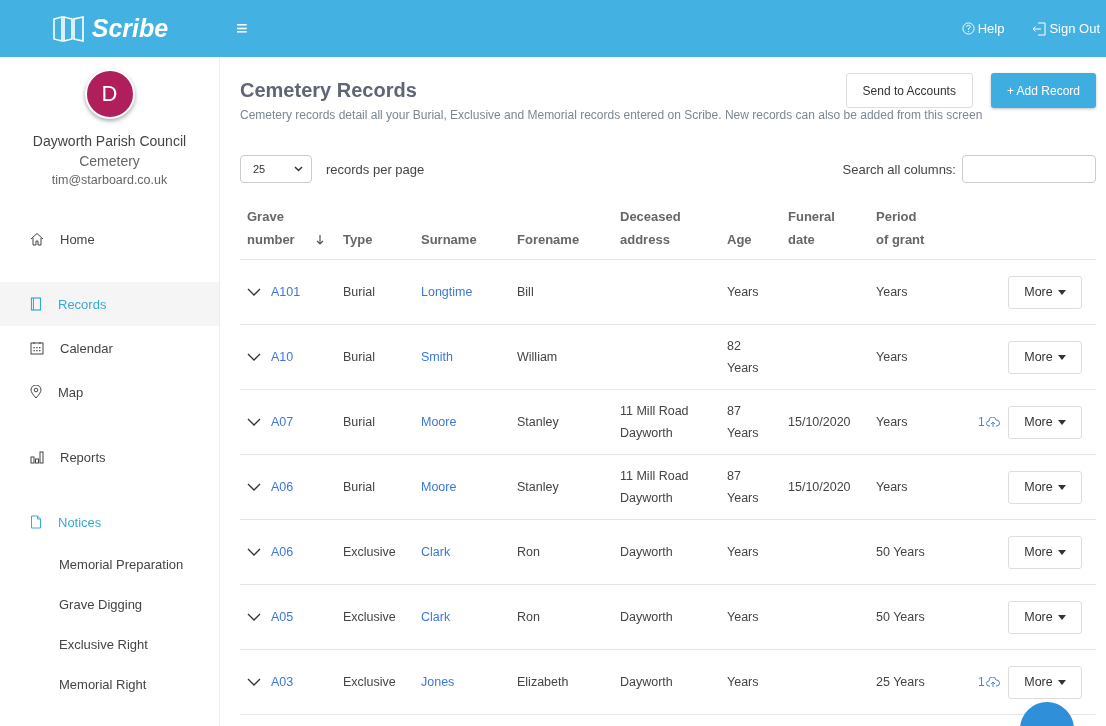 Image resolution: width=1106 pixels, height=726 pixels. What do you see at coordinates (968, 28) in the screenshot?
I see `help-icon` at bounding box center [968, 28].